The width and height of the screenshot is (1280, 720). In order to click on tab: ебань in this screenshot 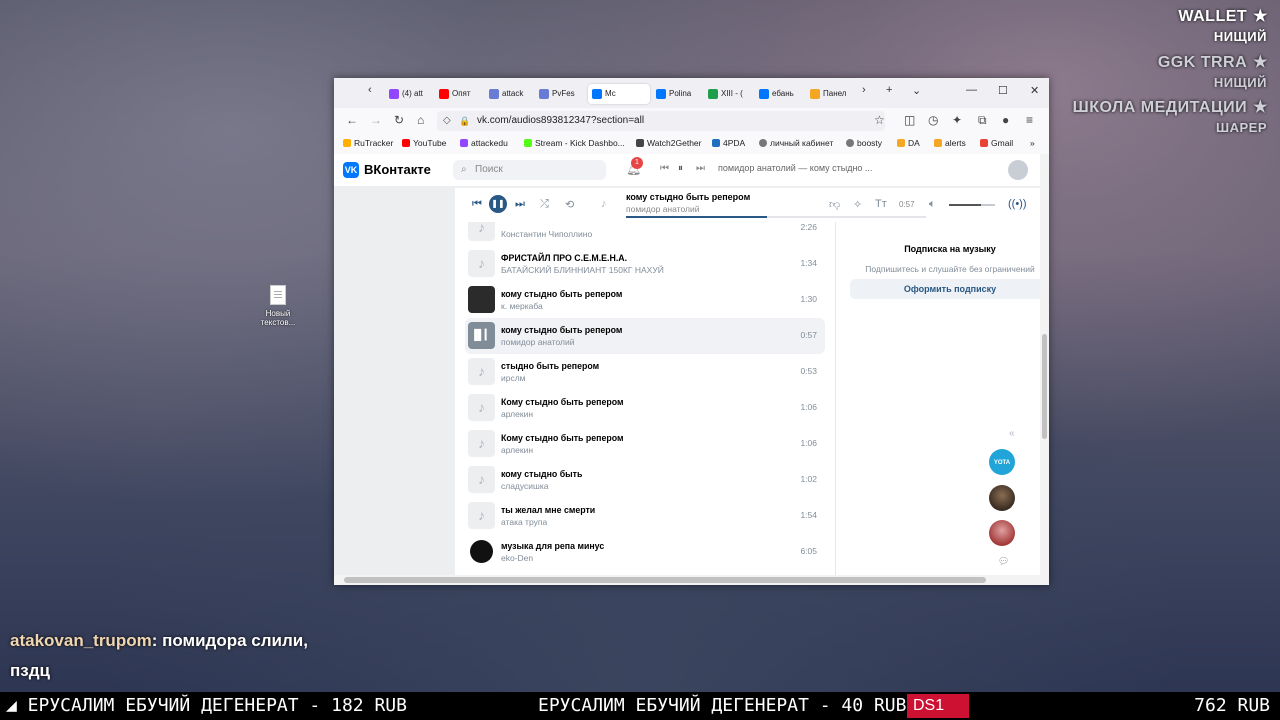, I will do `click(780, 94)`.